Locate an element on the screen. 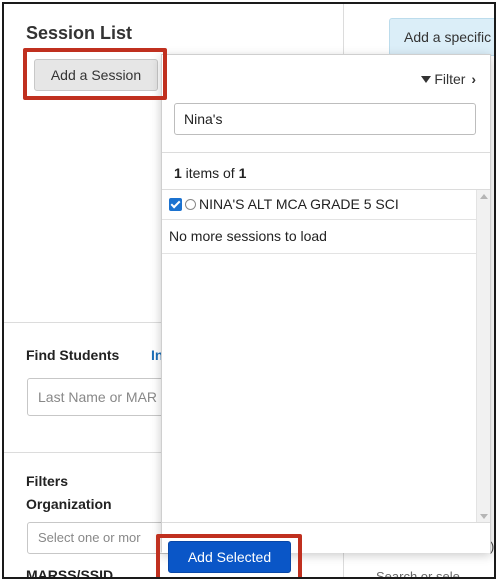  list-item: NINA'S ALT MCA GRADE 5 SCI is located at coordinates (319, 205).